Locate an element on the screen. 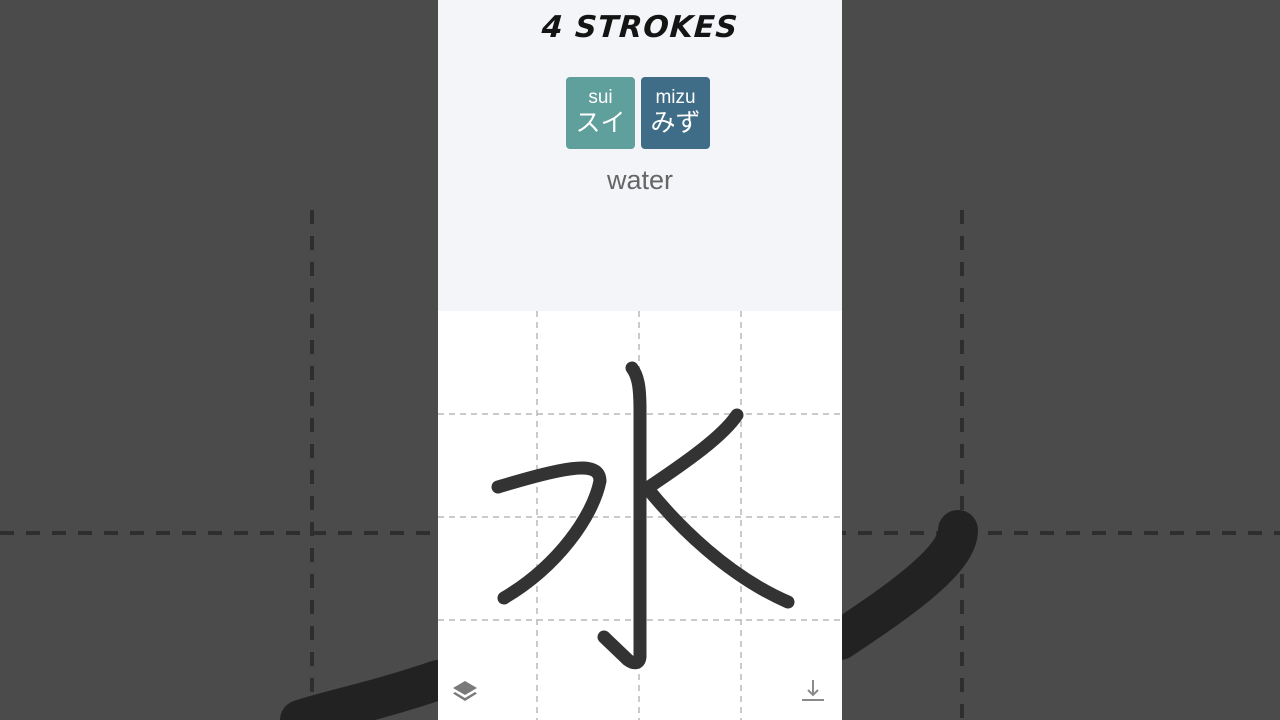 Image resolution: width=1280 pixels, height=720 pixels. on-reading-chip: sui スイ is located at coordinates (600, 113).